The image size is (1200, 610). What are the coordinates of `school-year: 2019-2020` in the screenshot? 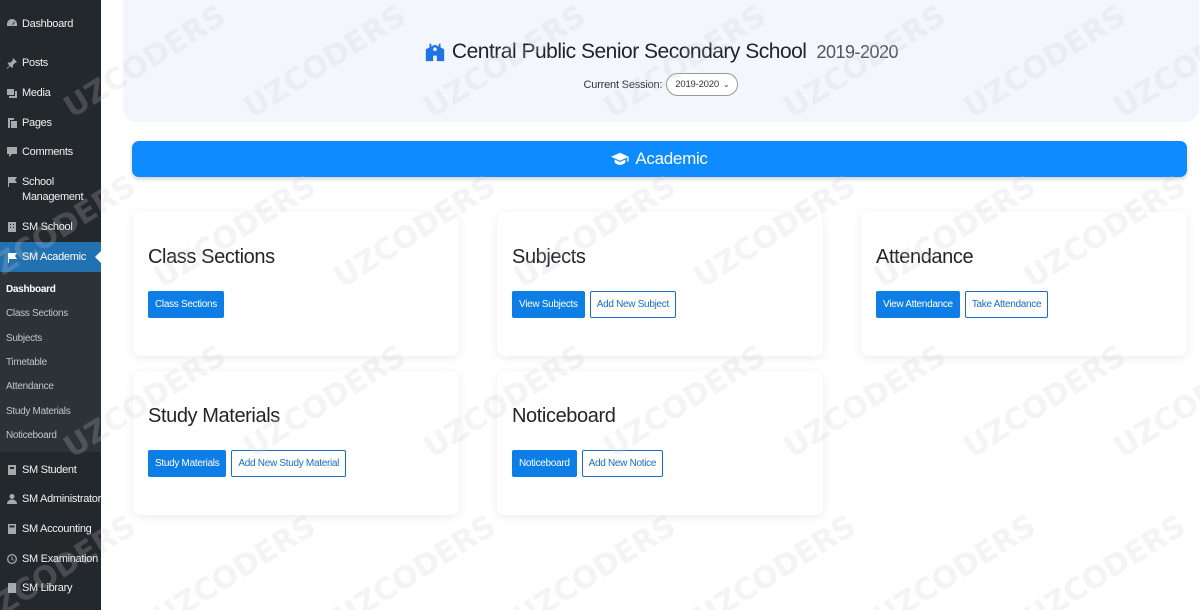 It's located at (857, 51).